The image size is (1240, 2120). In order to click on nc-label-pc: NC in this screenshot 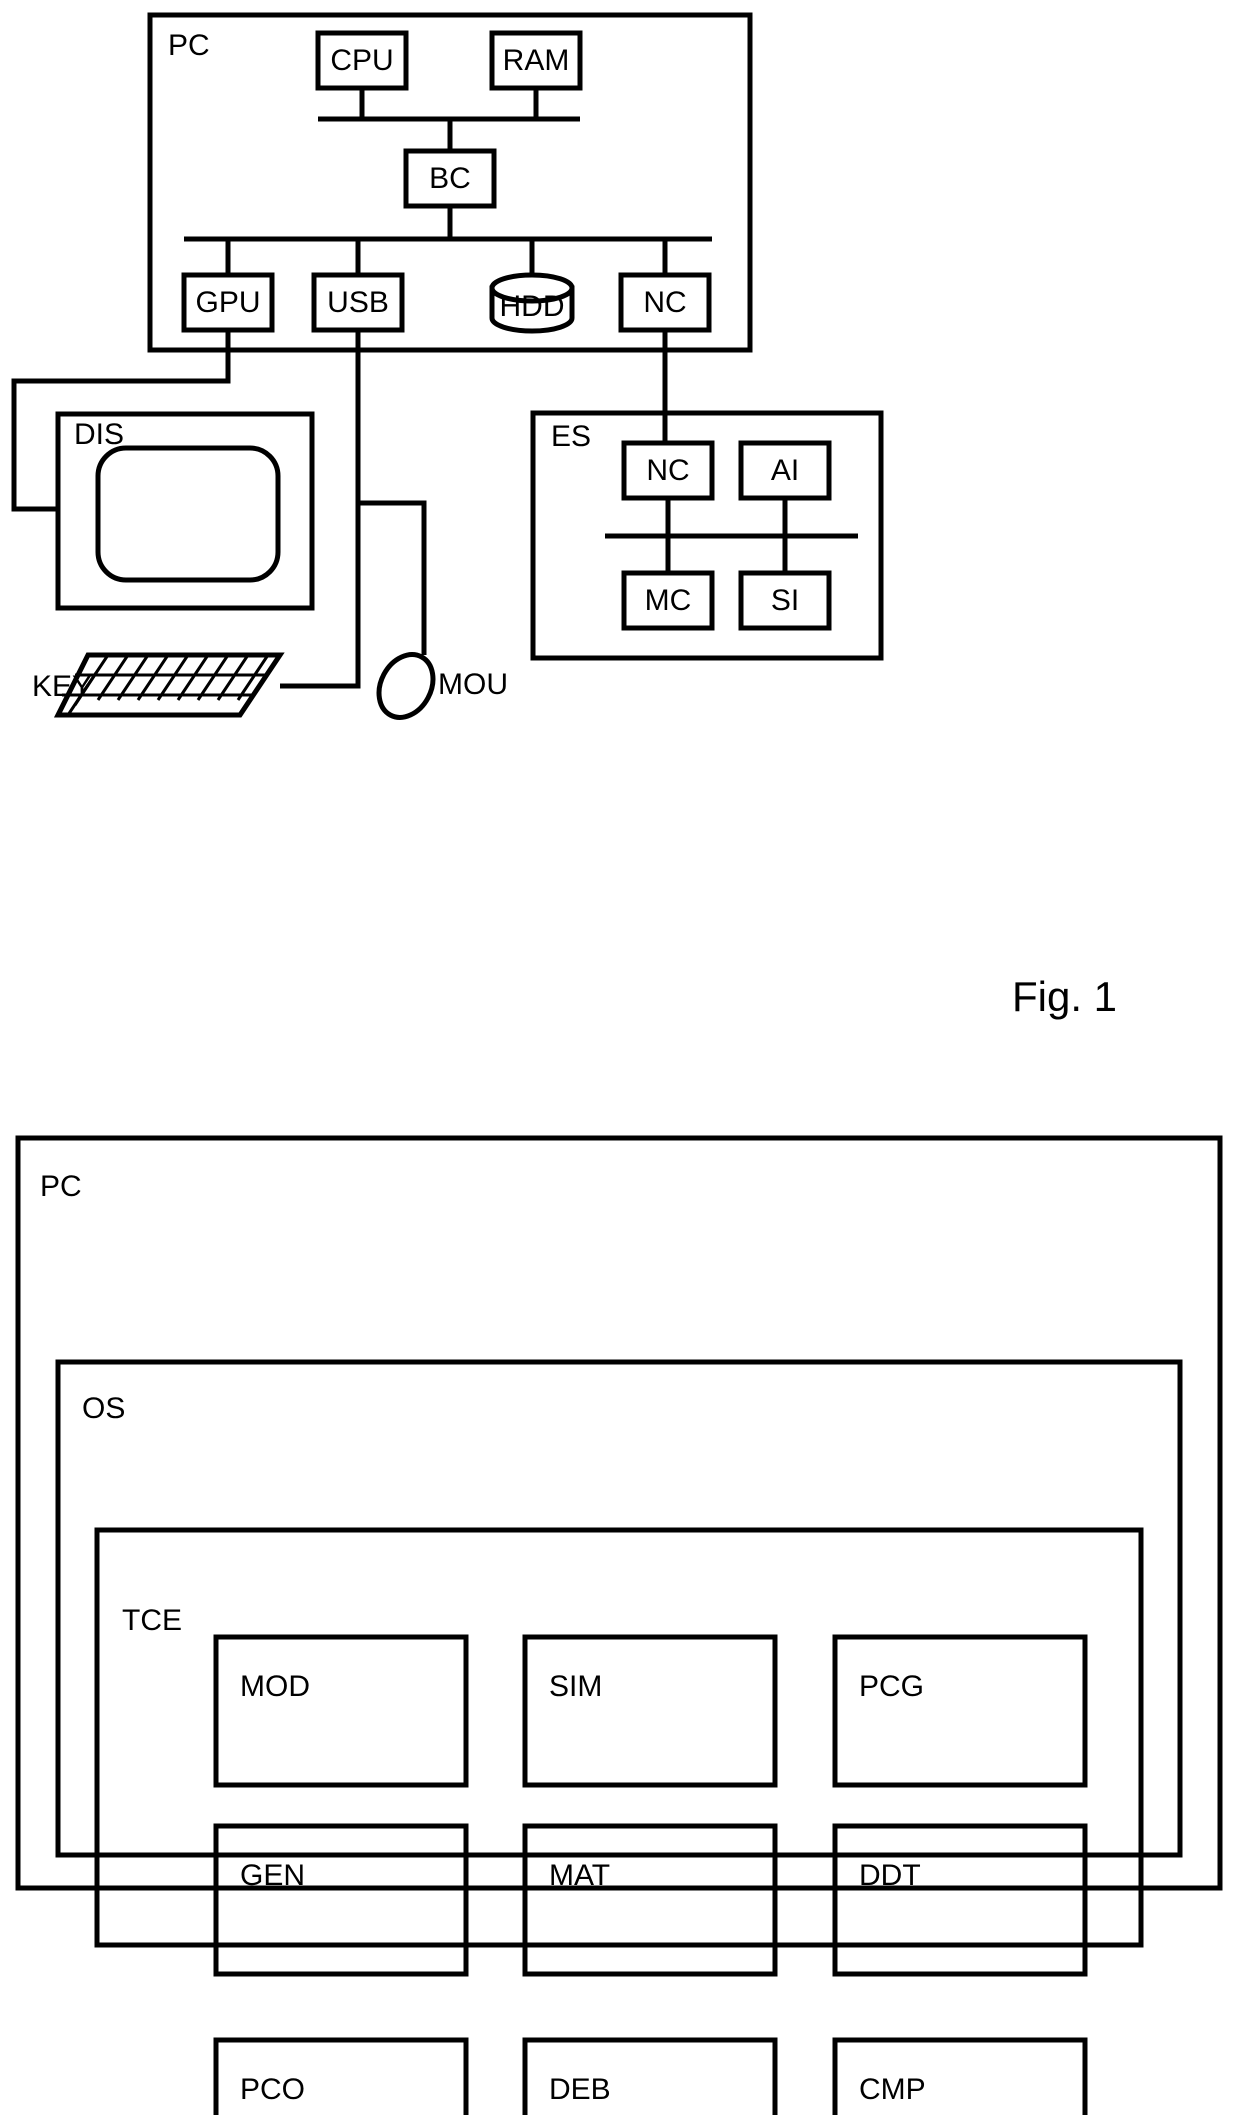, I will do `click(664, 302)`.